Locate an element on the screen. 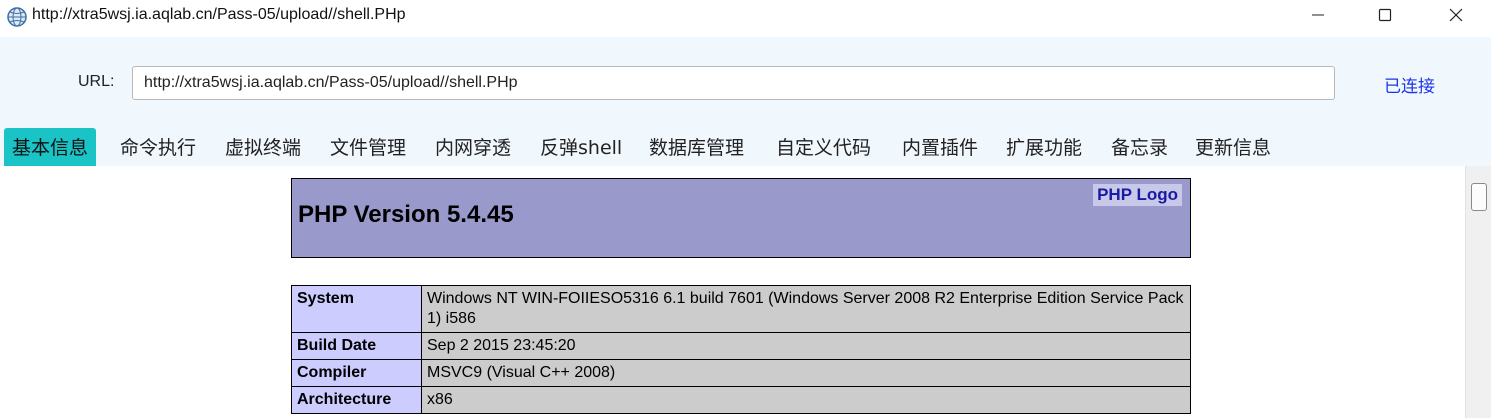 This screenshot has height=418, width=1491. row-key: Compiler is located at coordinates (356, 373).